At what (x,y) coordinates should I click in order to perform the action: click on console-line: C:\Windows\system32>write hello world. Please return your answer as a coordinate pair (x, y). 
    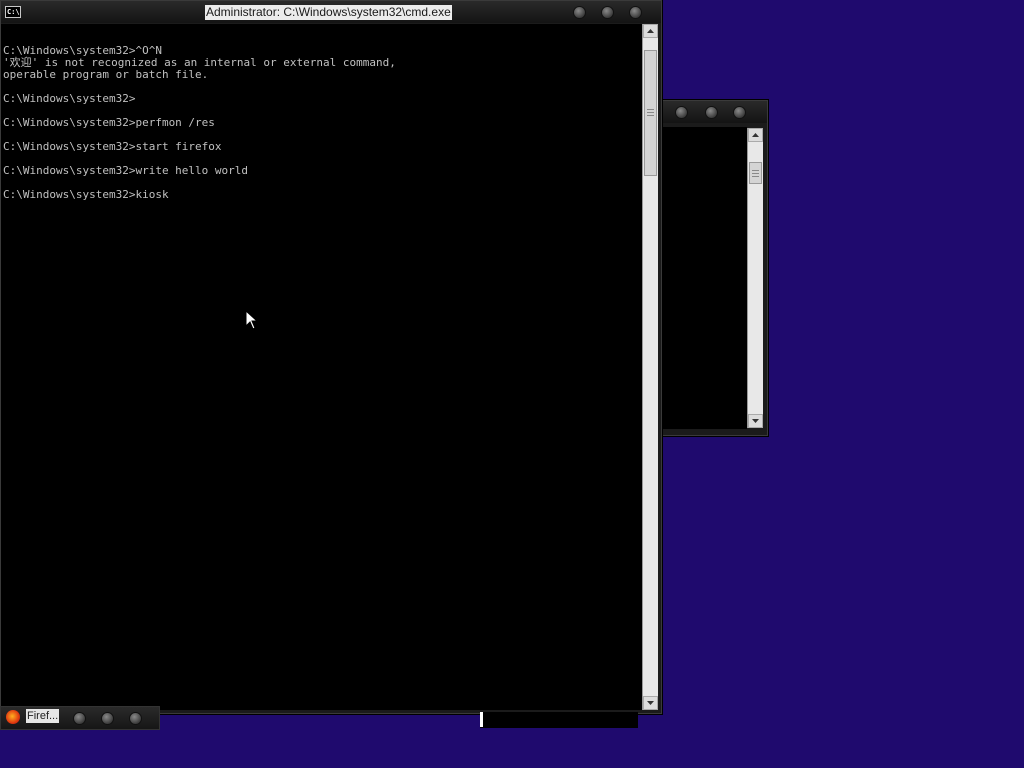
    Looking at the image, I should click on (126, 170).